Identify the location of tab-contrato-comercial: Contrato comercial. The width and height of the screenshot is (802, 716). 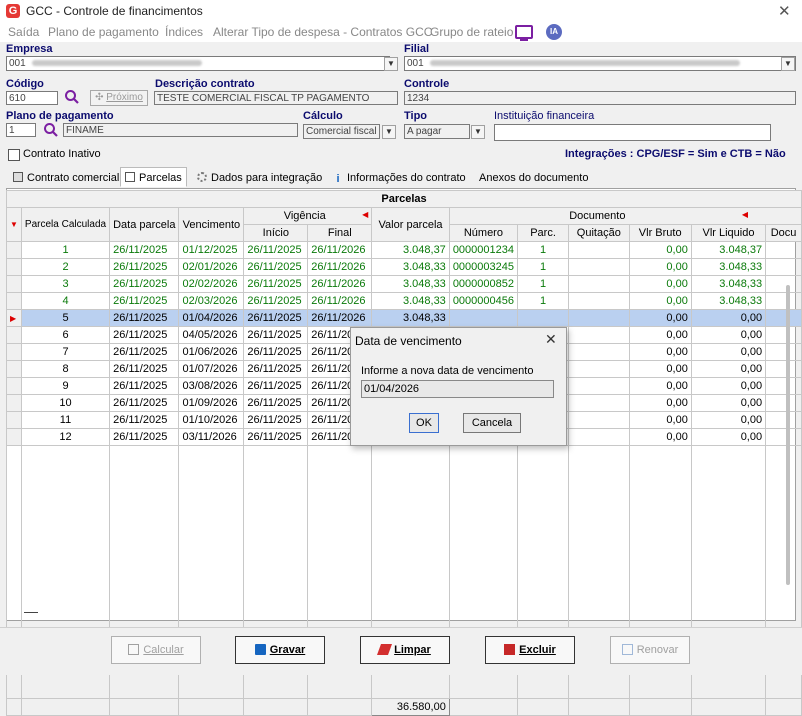
(66, 177).